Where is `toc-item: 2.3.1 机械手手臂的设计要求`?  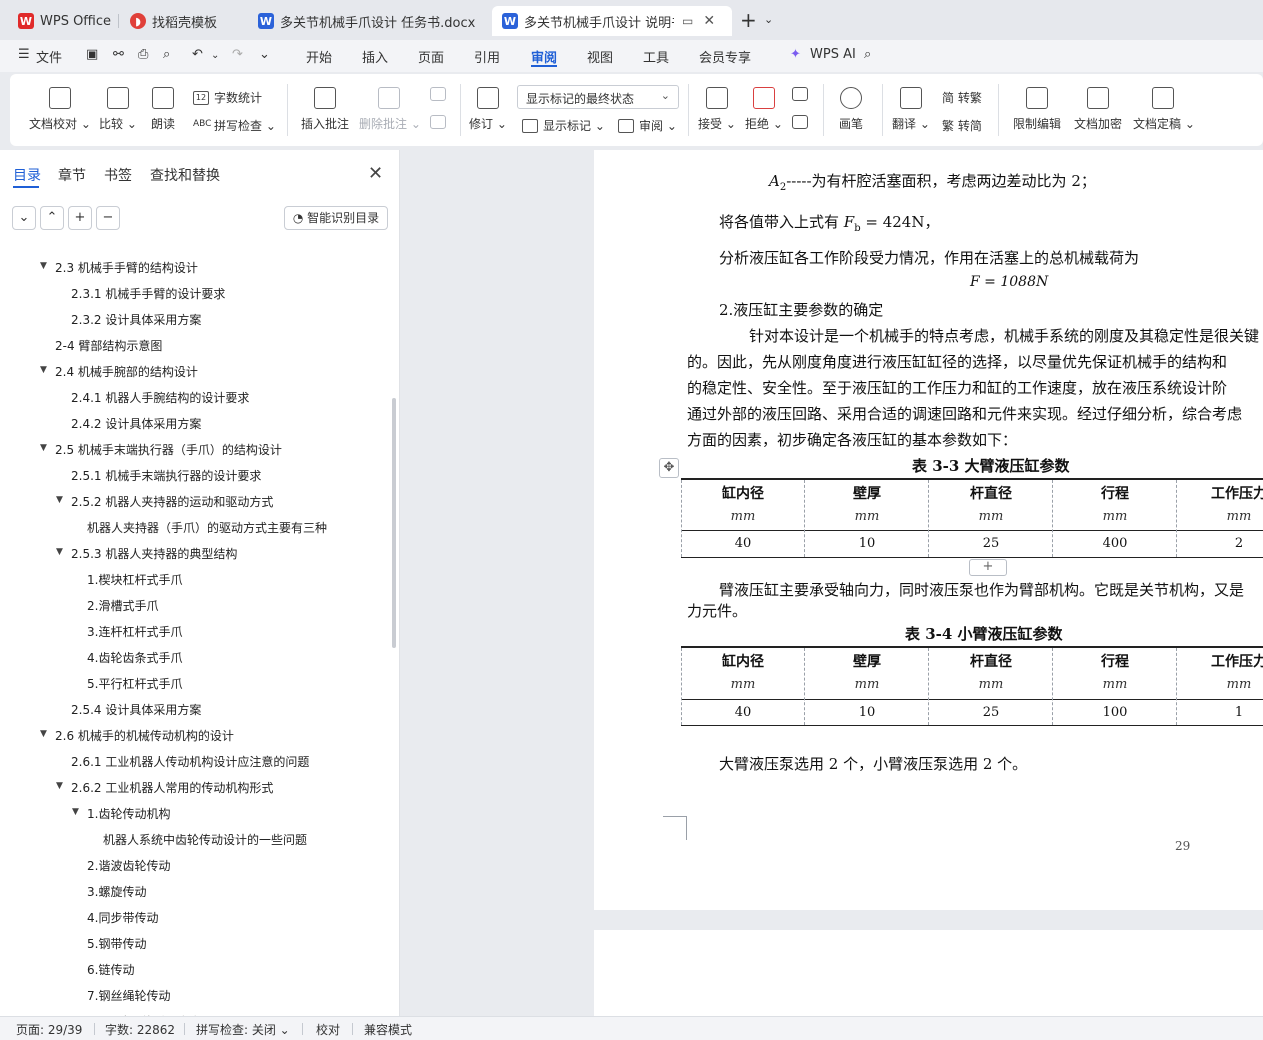 toc-item: 2.3.1 机械手手臂的设计要求 is located at coordinates (148, 293).